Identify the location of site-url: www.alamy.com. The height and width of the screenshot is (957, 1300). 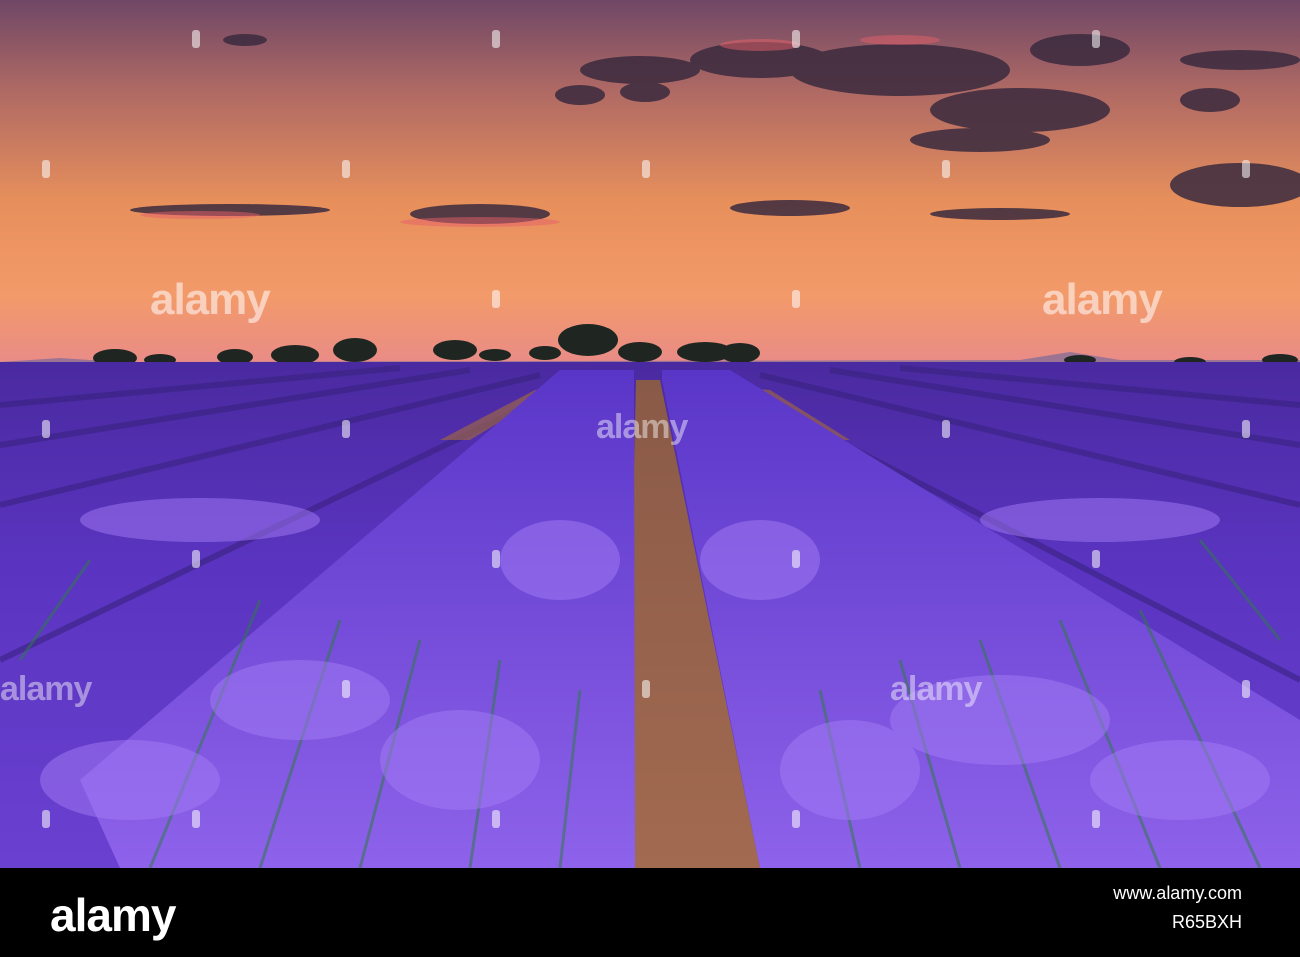
(1177, 893).